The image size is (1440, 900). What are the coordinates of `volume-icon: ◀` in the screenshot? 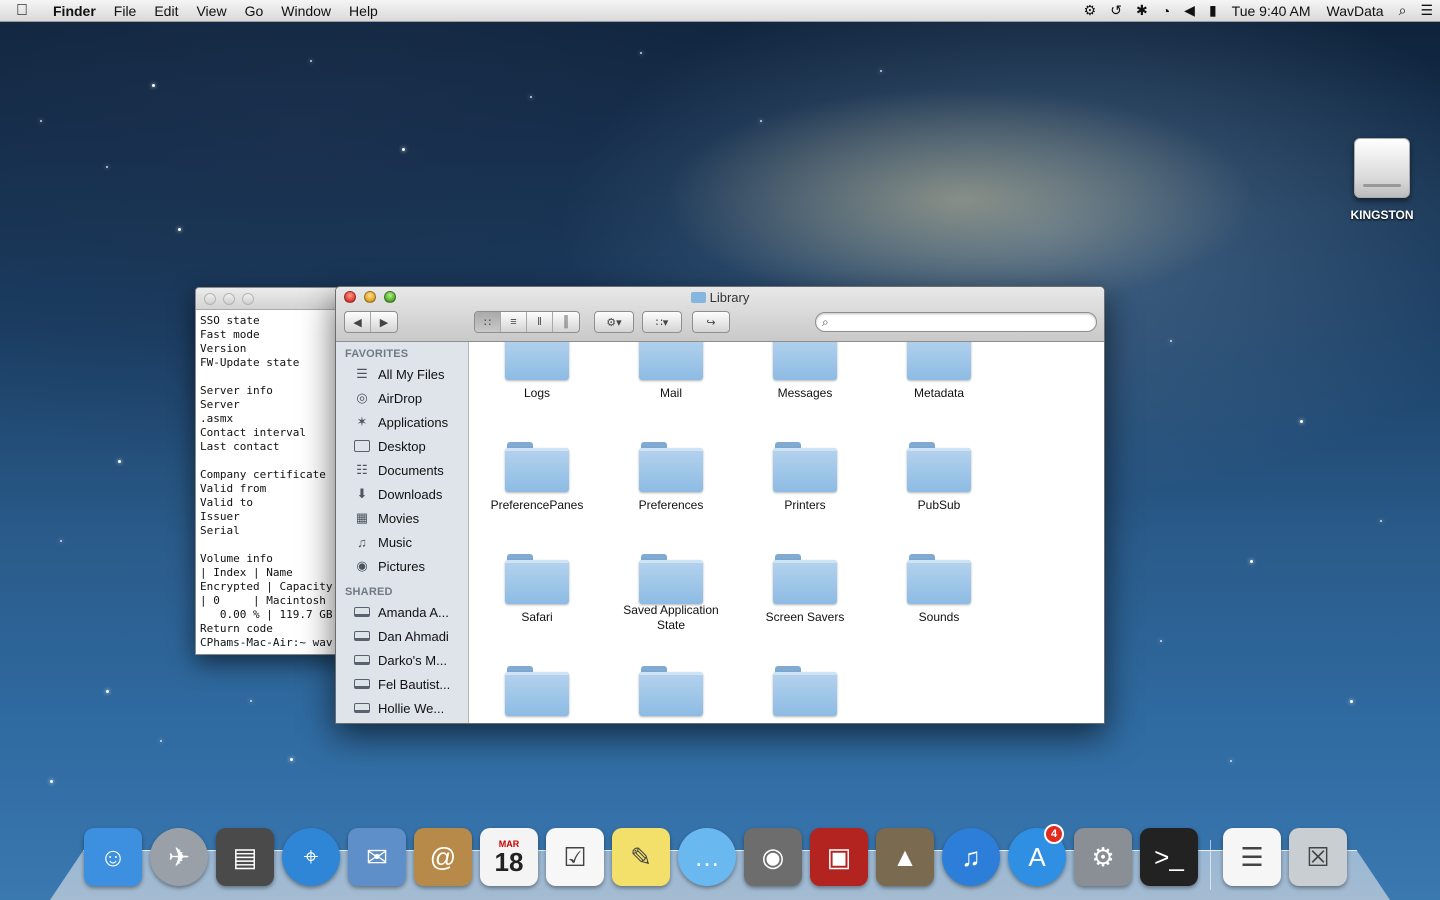 It's located at (1189, 10).